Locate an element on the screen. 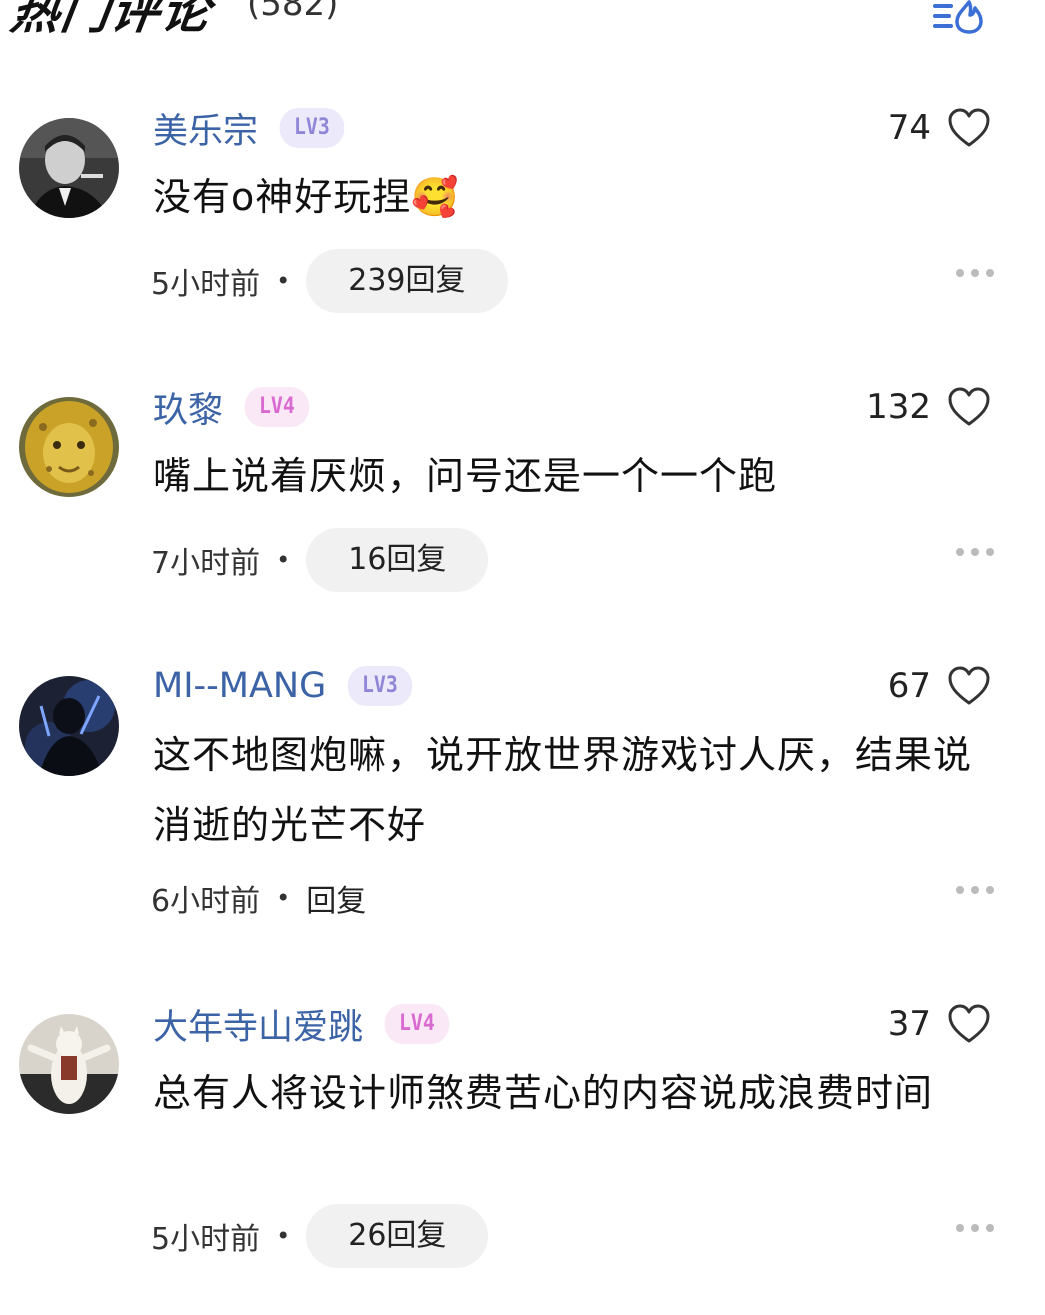 Image resolution: width=1045 pixels, height=1315 pixels. username: MI--MANG is located at coordinates (239, 686).